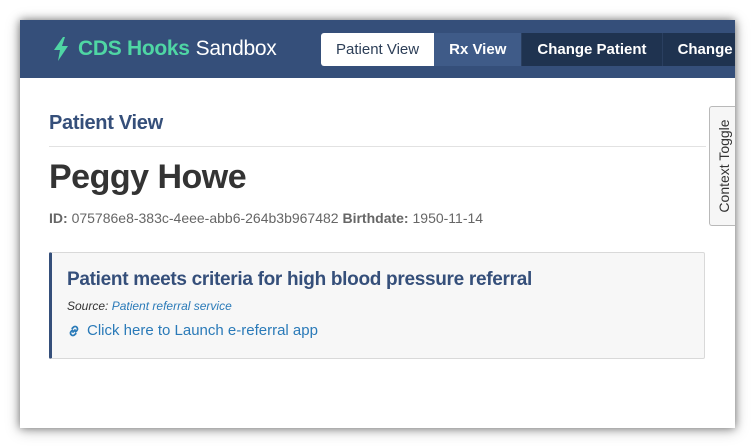 This screenshot has width=755, height=448. I want to click on change-fhir-button: Change FHIR, so click(698, 49).